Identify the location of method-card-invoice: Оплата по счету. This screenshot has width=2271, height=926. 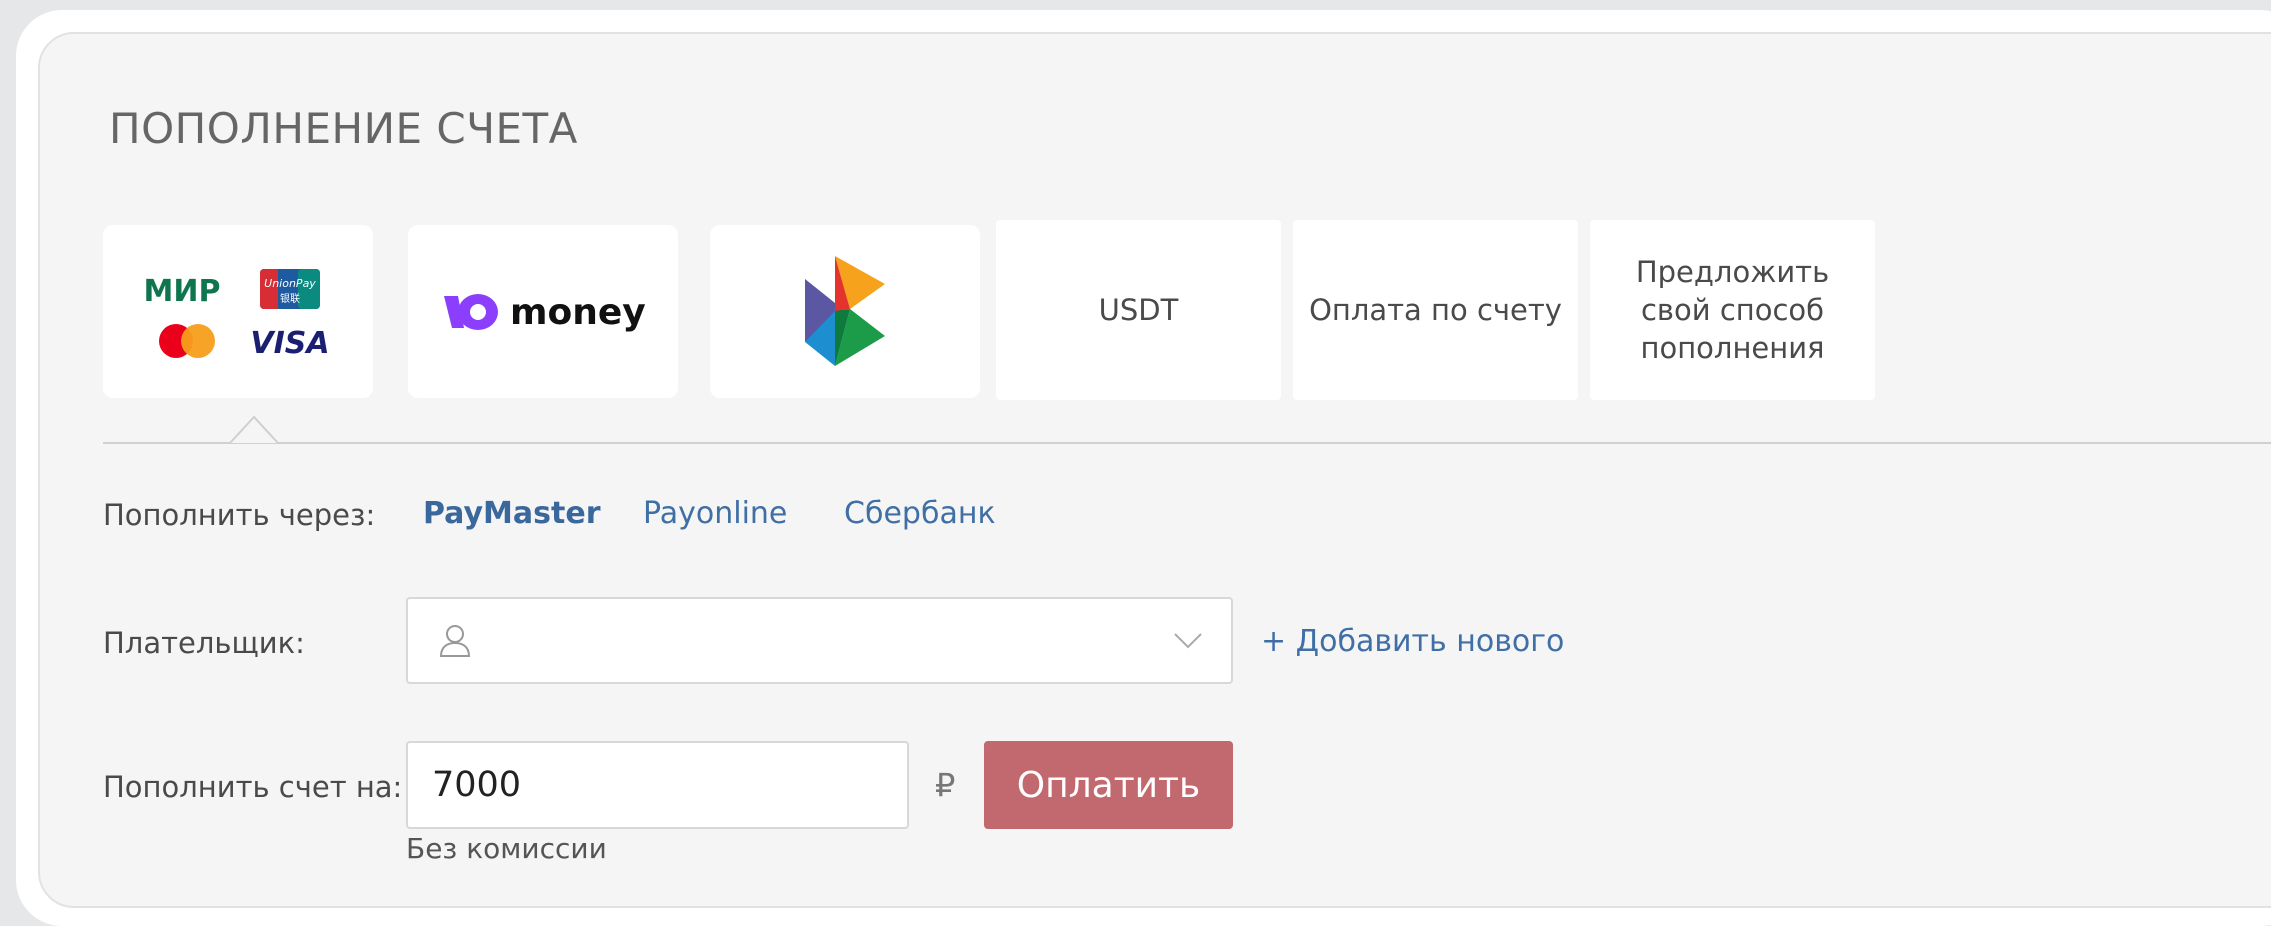
(1435, 310).